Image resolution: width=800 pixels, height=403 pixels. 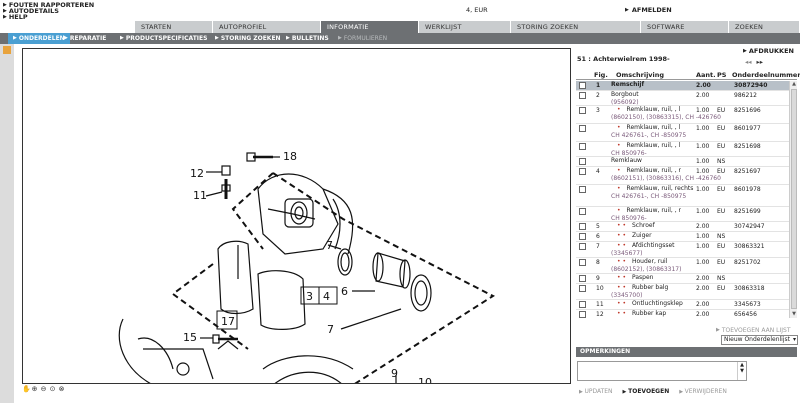 I want to click on callout-10: 10, so click(x=425, y=380).